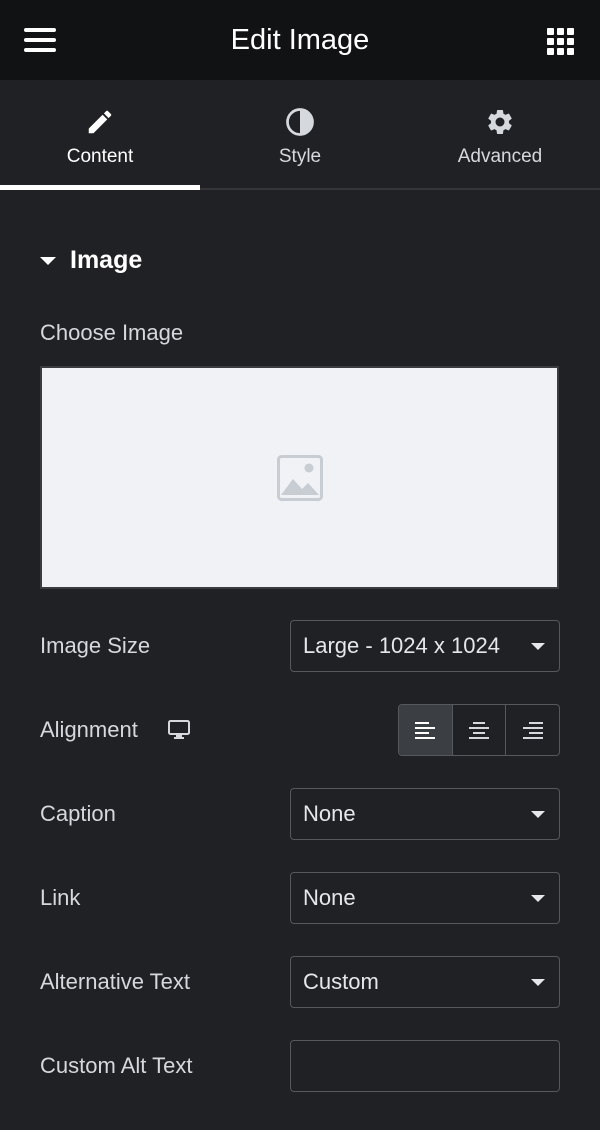 This screenshot has width=600, height=1130. I want to click on hamburger-menu-icon, so click(40, 40).